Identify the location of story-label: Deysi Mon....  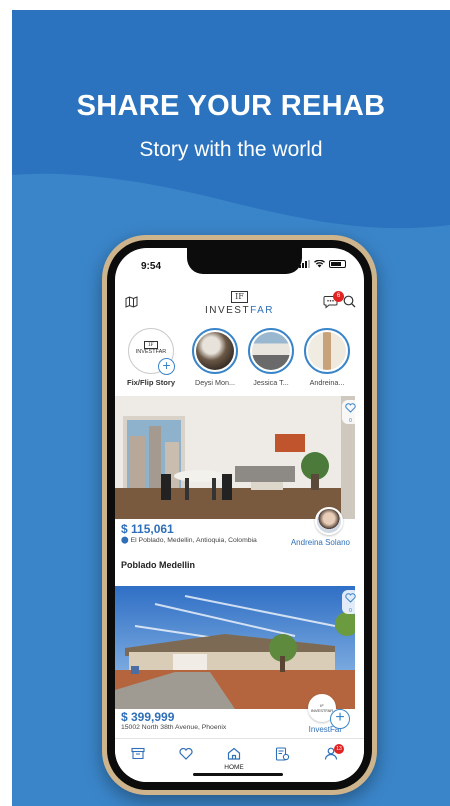
(215, 382).